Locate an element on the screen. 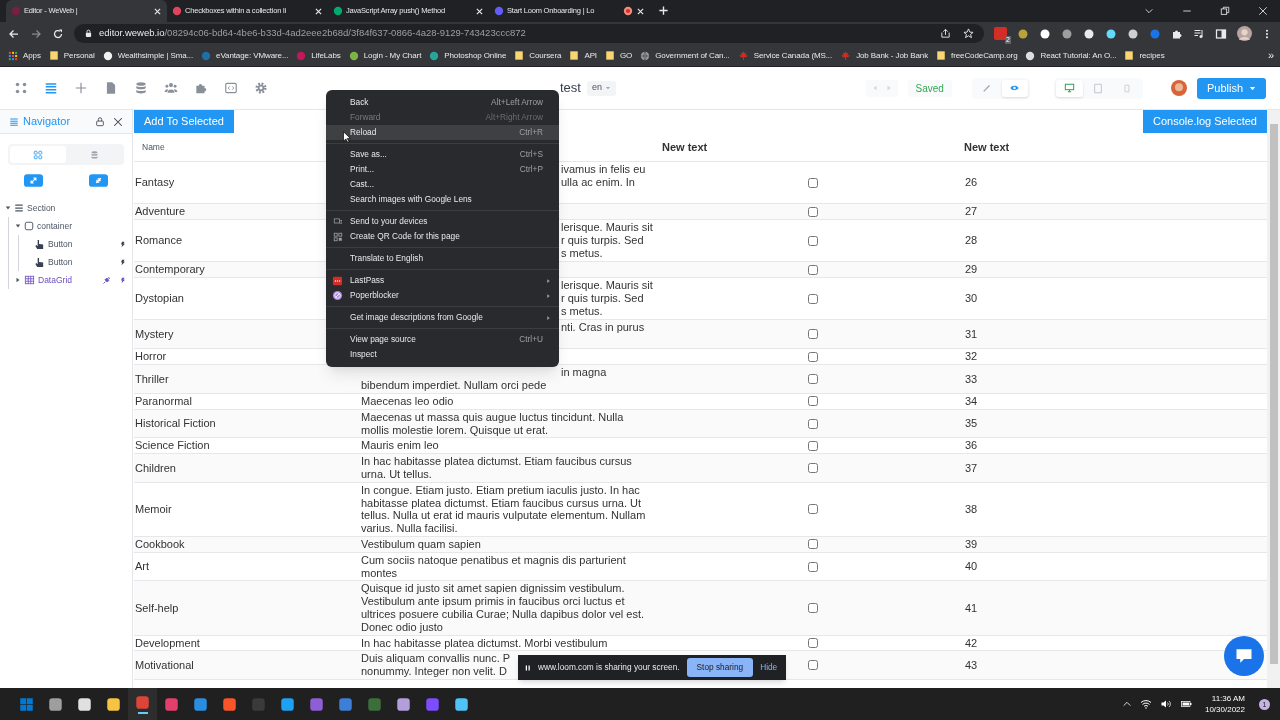 The image size is (1280, 720). close-icon is located at coordinates (118, 121).